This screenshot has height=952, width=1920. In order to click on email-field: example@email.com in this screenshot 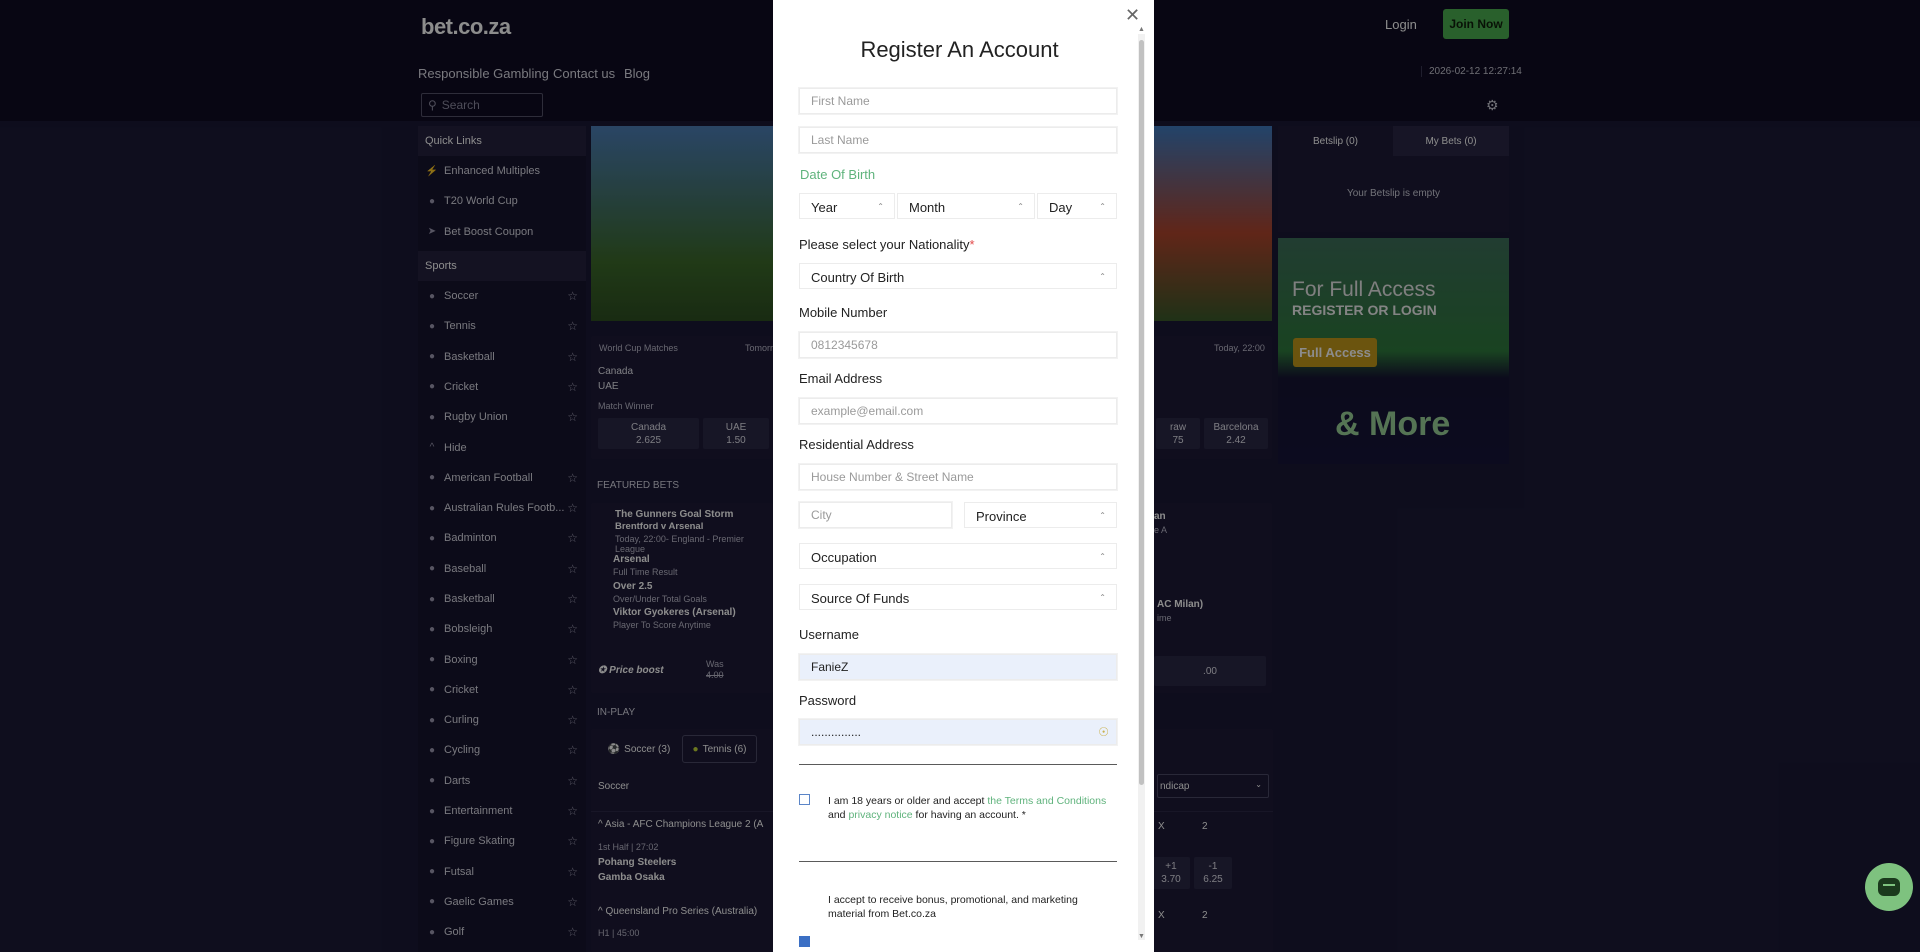, I will do `click(958, 411)`.